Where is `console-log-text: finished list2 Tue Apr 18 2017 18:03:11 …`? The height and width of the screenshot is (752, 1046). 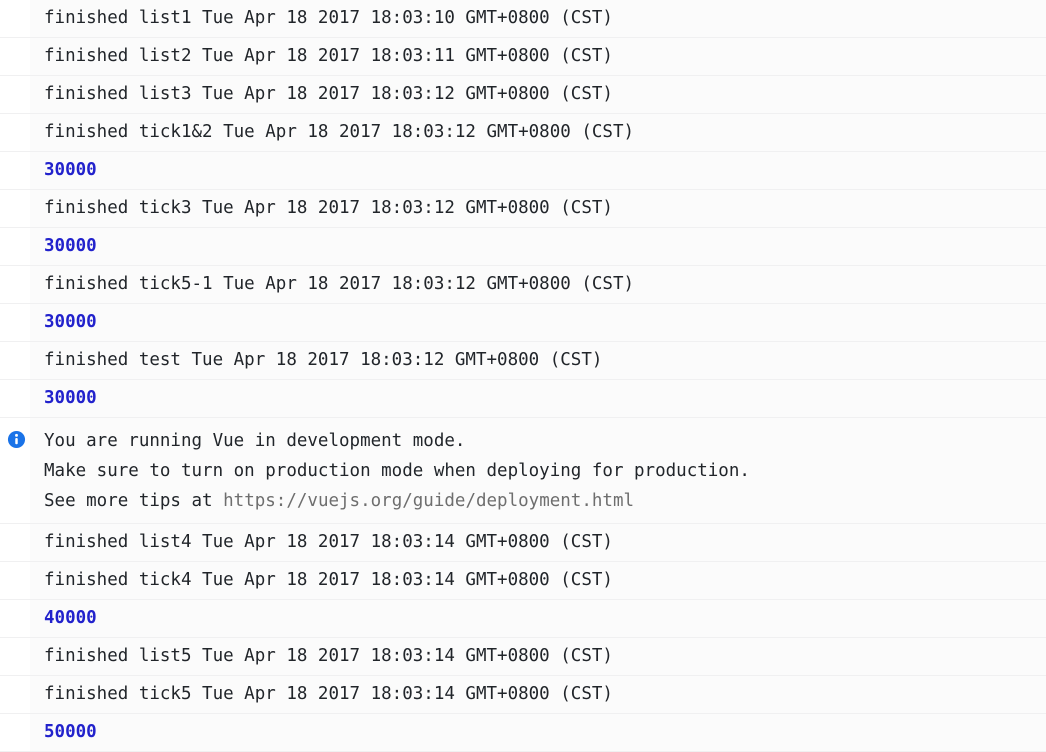
console-log-text: finished list2 Tue Apr 18 2017 18:03:11 … is located at coordinates (328, 56).